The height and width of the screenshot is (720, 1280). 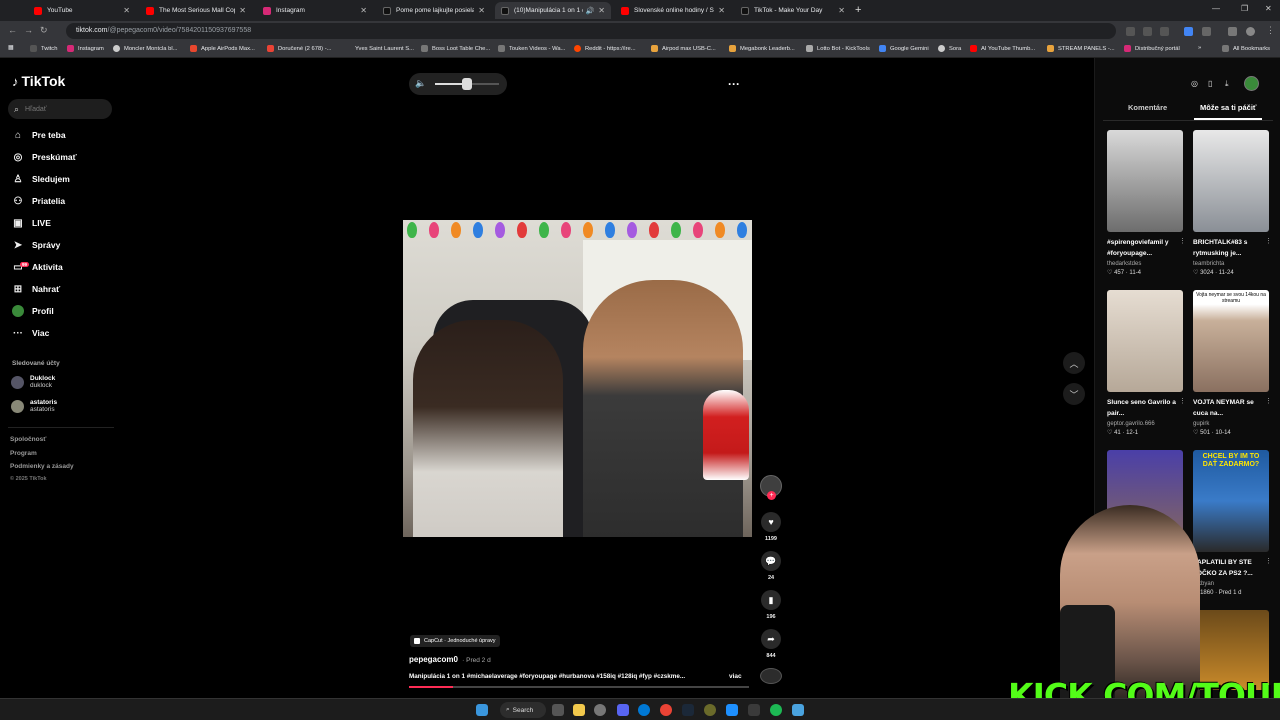 I want to click on comment-action: 💬 24, so click(x=771, y=566).